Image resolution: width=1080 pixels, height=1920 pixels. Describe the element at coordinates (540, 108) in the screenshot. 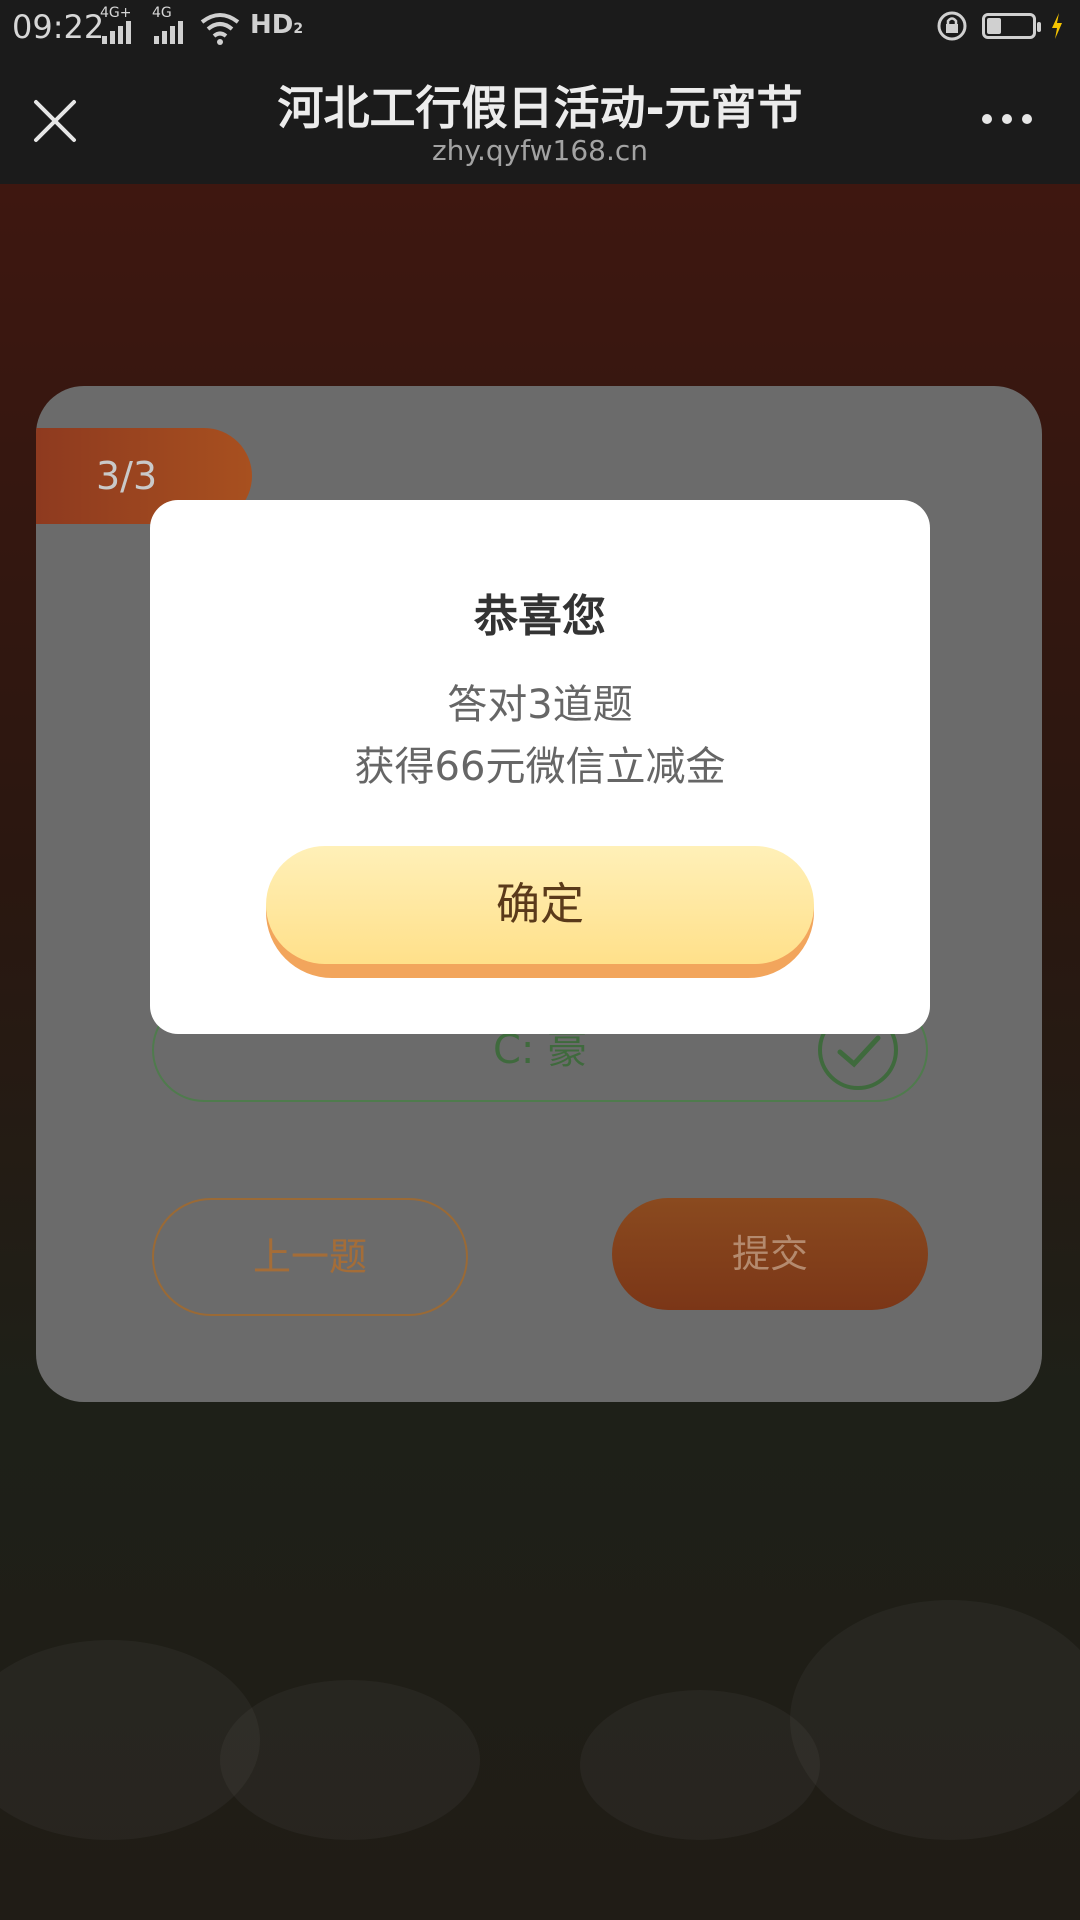

I see `page-title: 河北工行假日活动-元宵节` at that location.